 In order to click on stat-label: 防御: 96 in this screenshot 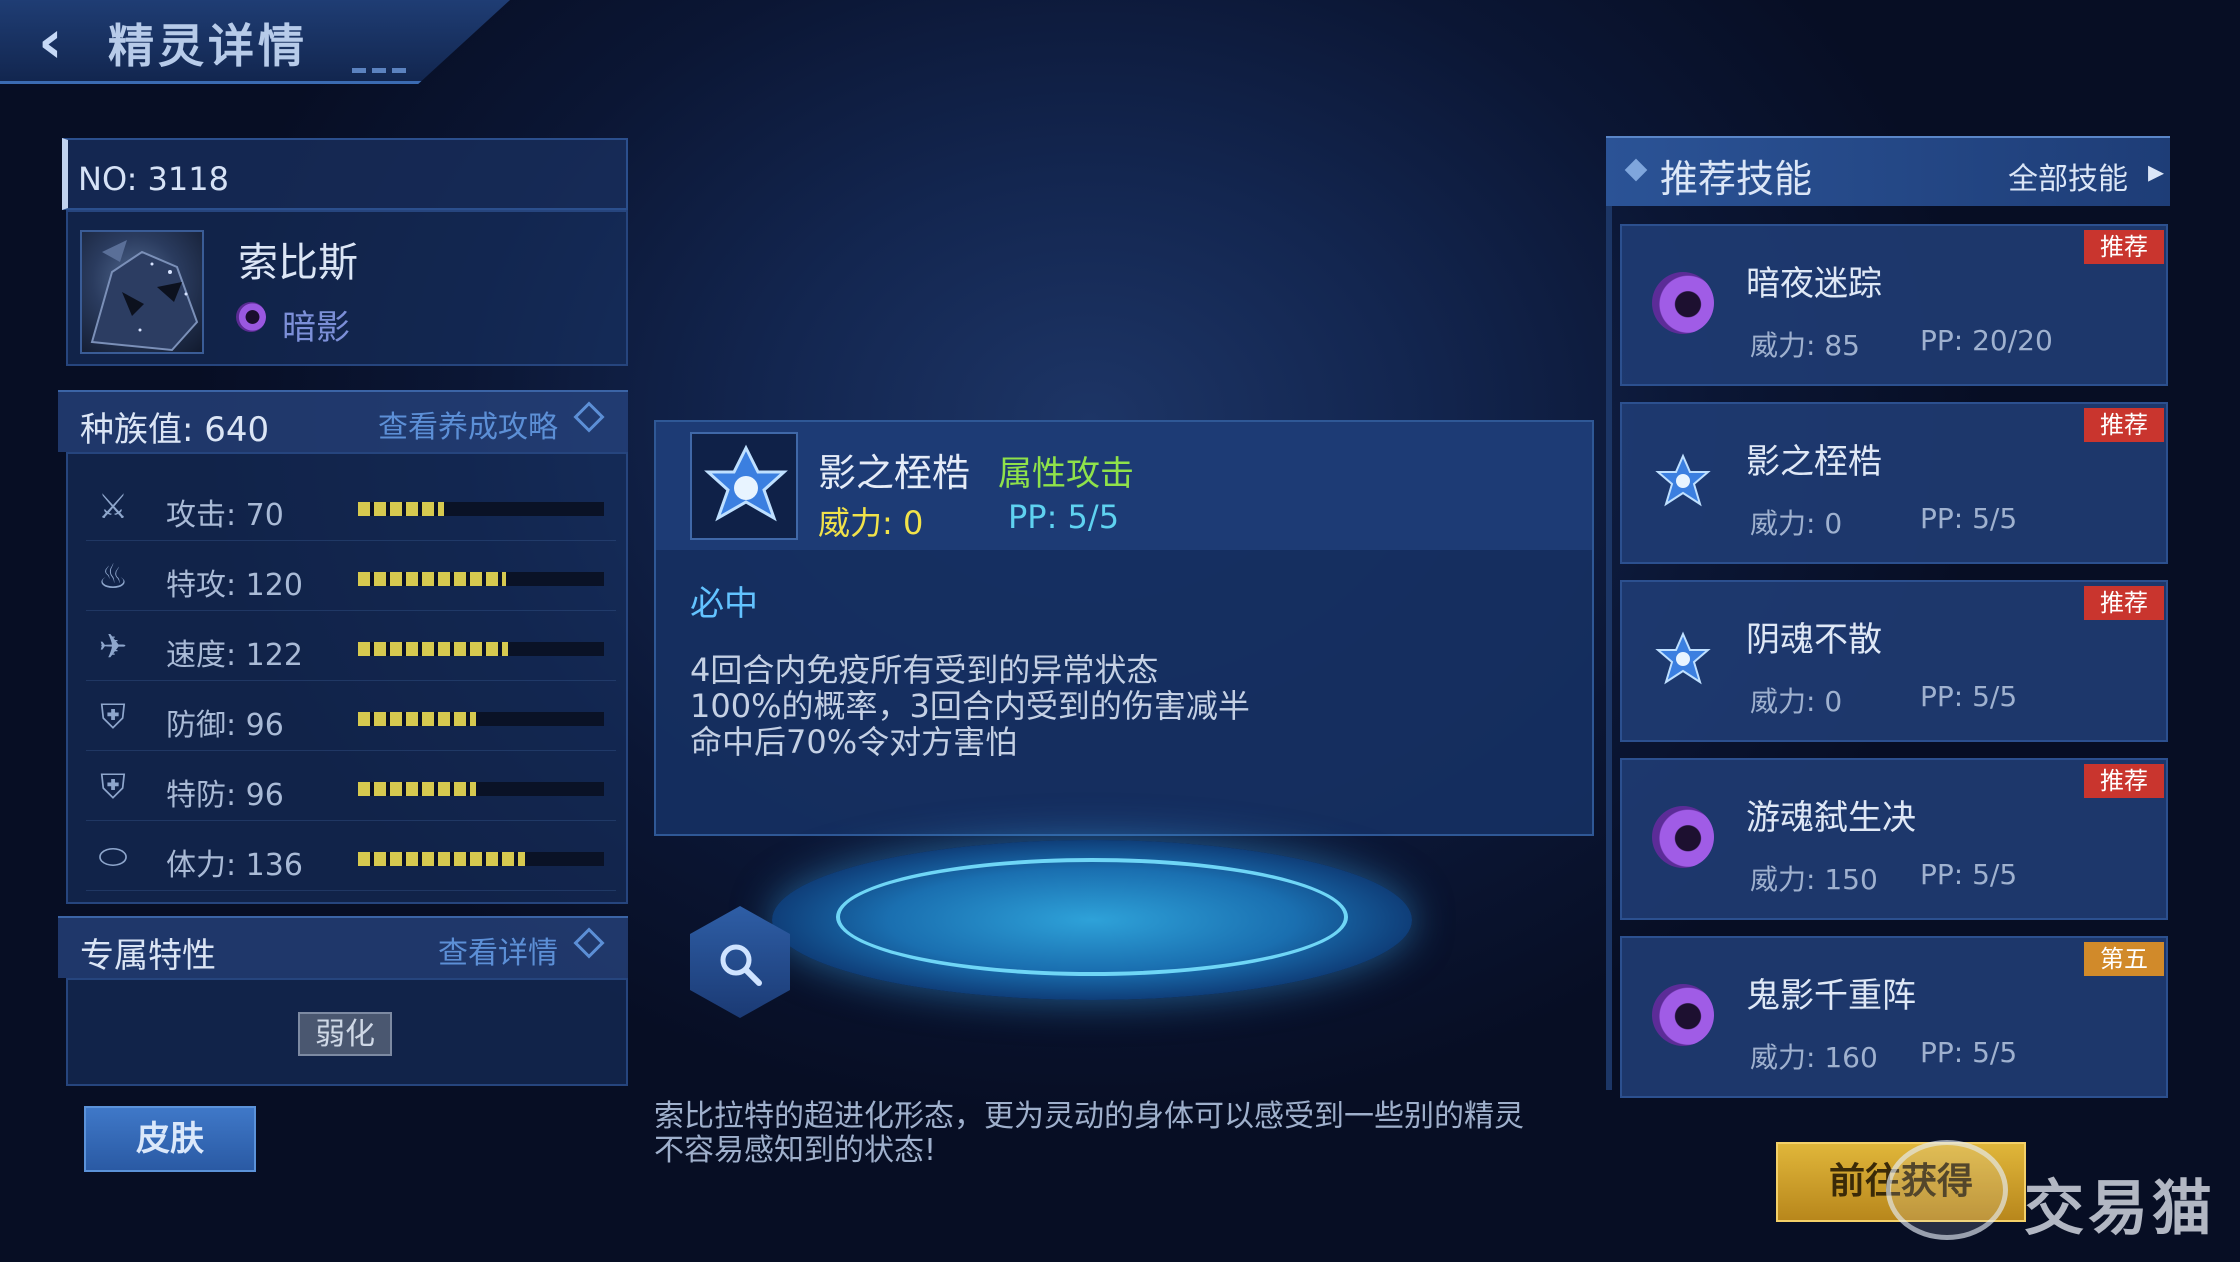, I will do `click(225, 725)`.